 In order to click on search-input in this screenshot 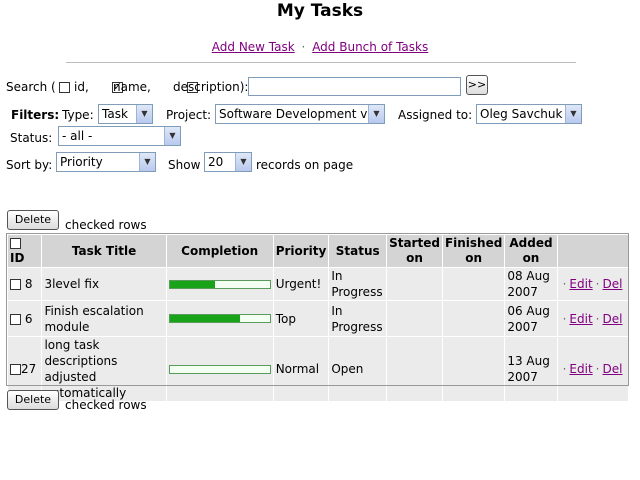, I will do `click(354, 86)`.